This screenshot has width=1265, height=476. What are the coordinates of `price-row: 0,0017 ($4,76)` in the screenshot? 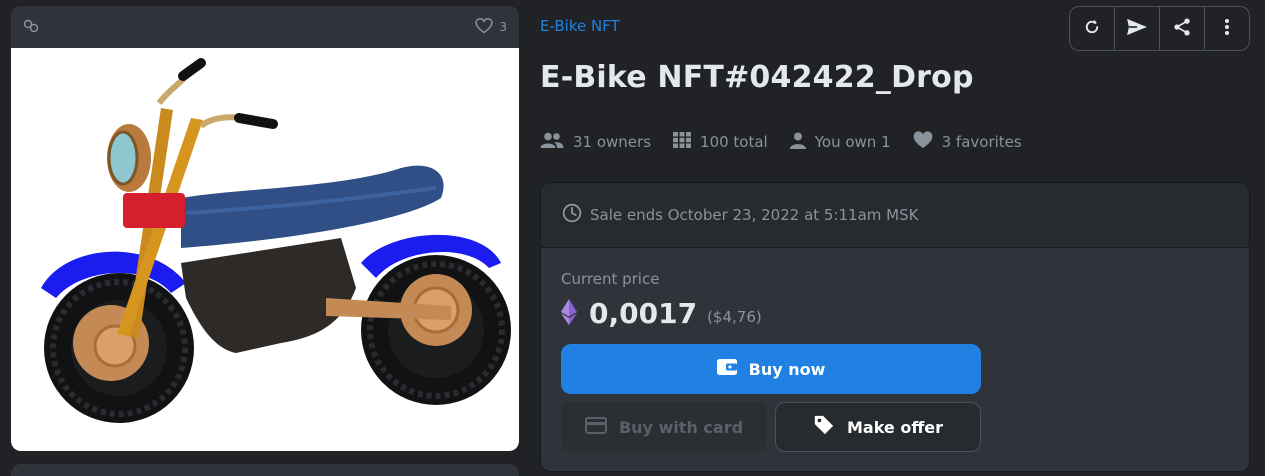 It's located at (661, 313).